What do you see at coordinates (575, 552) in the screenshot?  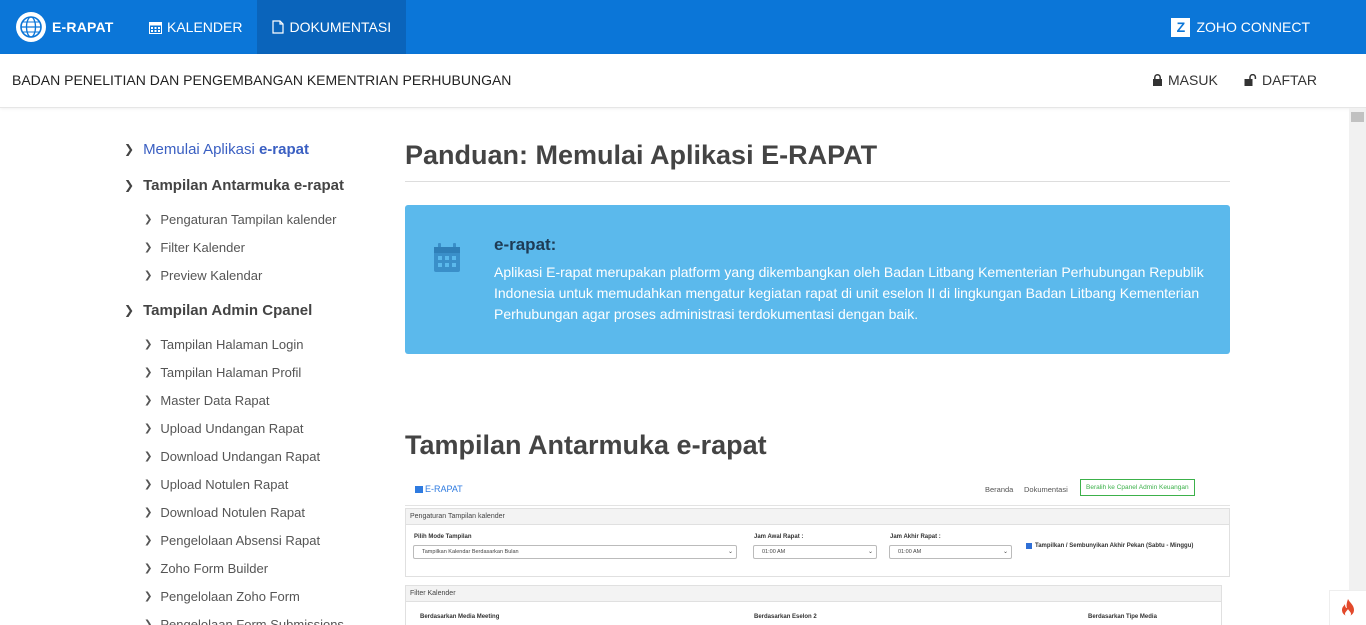 I see `screenshot-mode-select: Tampilkan Kalendar Berdasarkan Bulan ⌄` at bounding box center [575, 552].